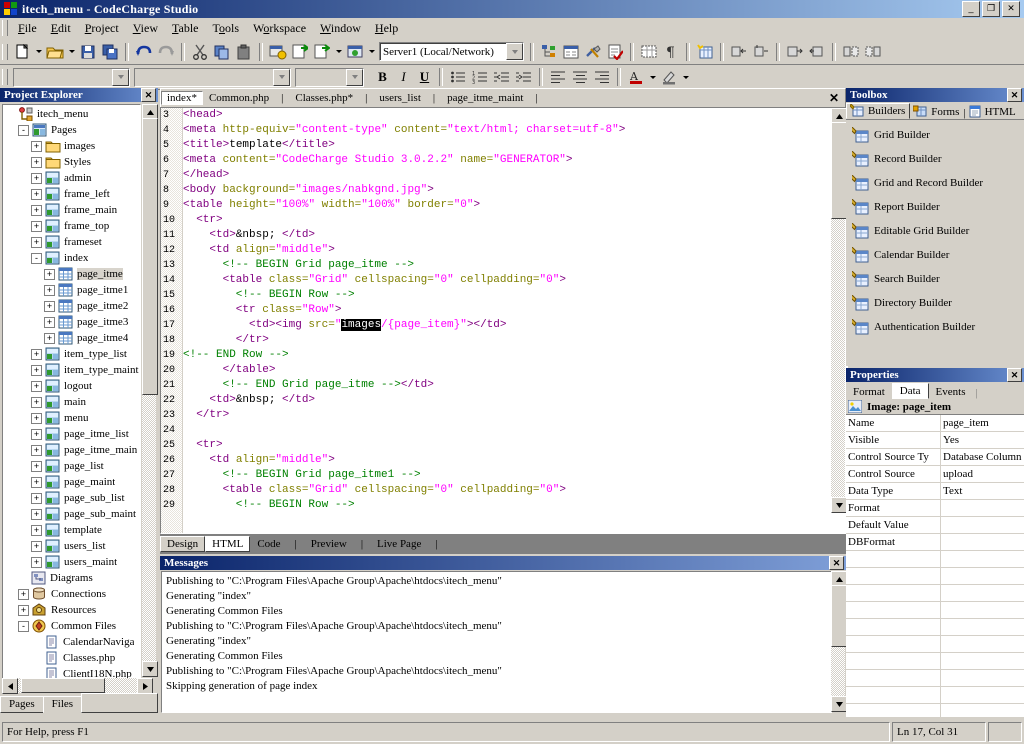 Image resolution: width=1024 pixels, height=744 pixels. What do you see at coordinates (281, 77) in the screenshot?
I see `font-combo-arrow-icon` at bounding box center [281, 77].